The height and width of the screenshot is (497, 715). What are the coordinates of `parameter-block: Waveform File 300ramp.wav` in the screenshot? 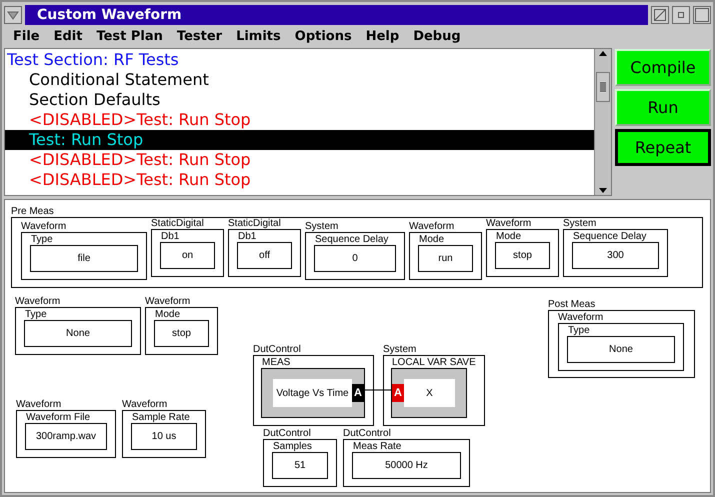 It's located at (66, 434).